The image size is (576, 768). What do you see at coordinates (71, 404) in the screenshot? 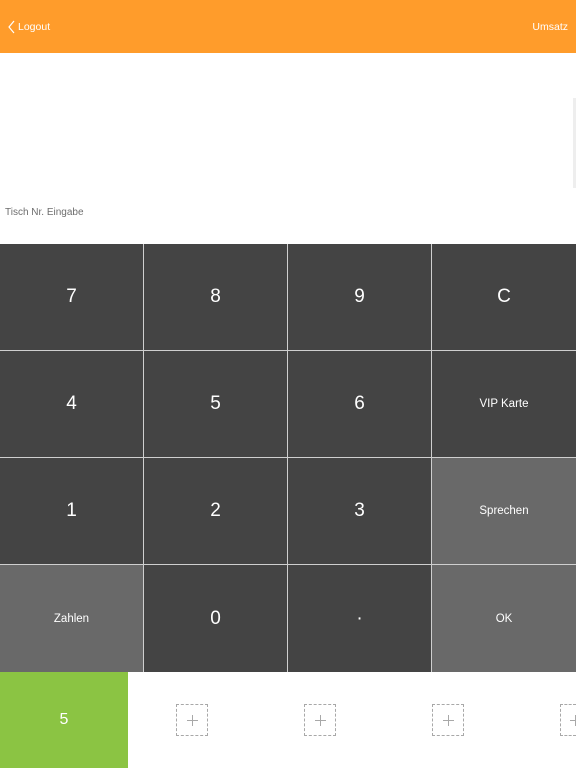
I see `key-4: 4` at bounding box center [71, 404].